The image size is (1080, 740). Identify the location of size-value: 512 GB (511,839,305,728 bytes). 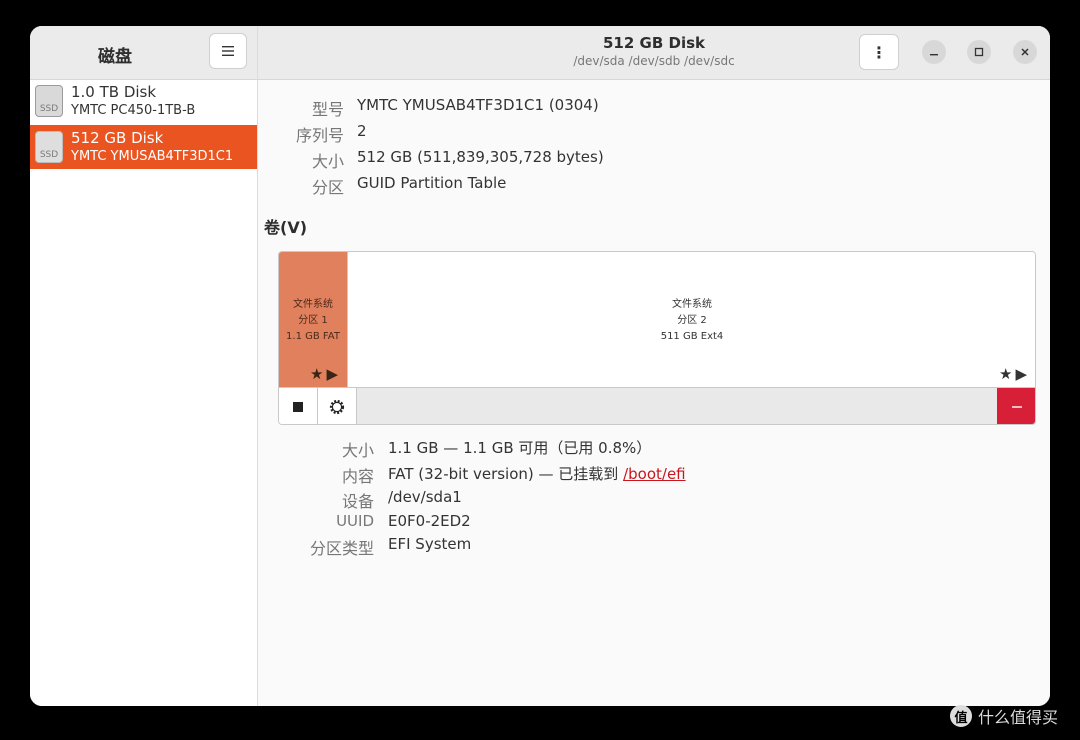
(480, 157).